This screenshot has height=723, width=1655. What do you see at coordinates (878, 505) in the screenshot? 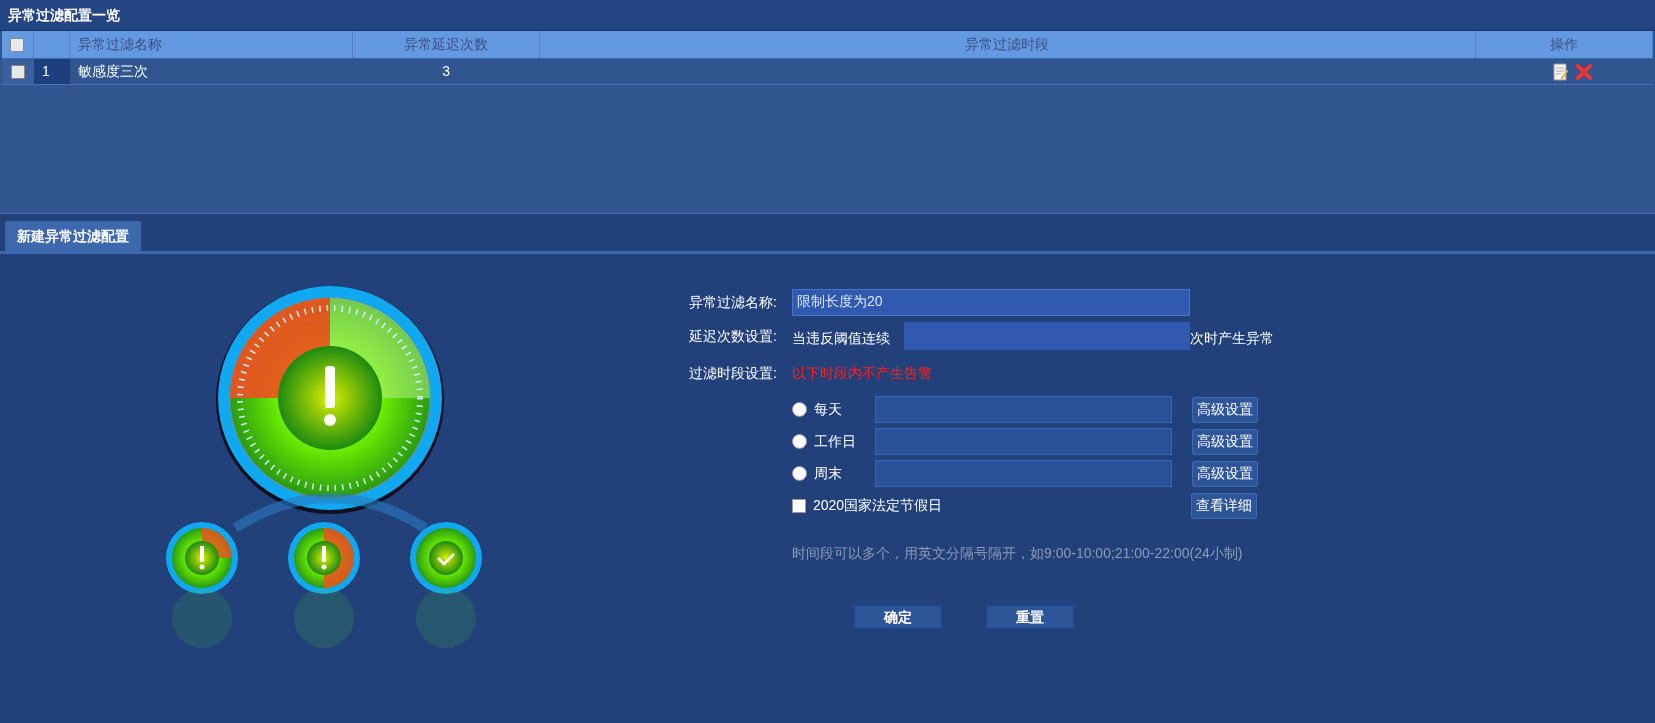
I see `option-label: 2020国家法定节假日` at bounding box center [878, 505].